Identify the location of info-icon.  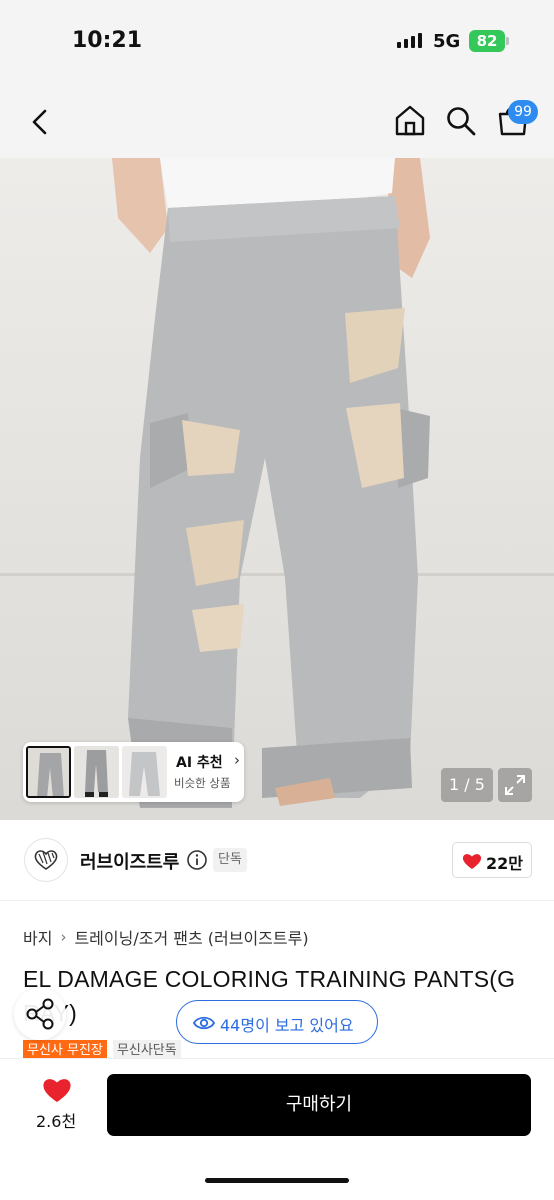
(197, 860).